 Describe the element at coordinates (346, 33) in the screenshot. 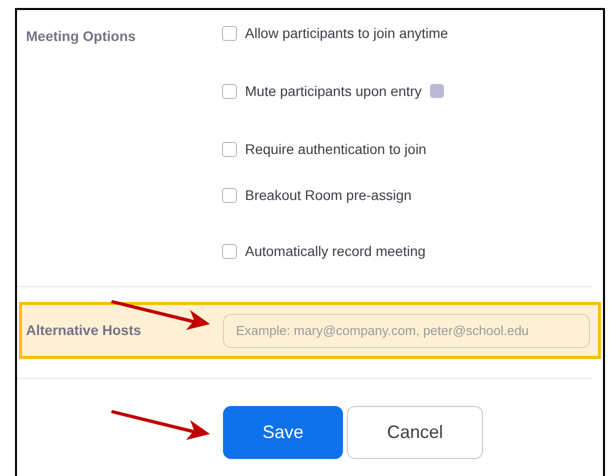

I see `option-label: Allow participants to join anytime` at that location.